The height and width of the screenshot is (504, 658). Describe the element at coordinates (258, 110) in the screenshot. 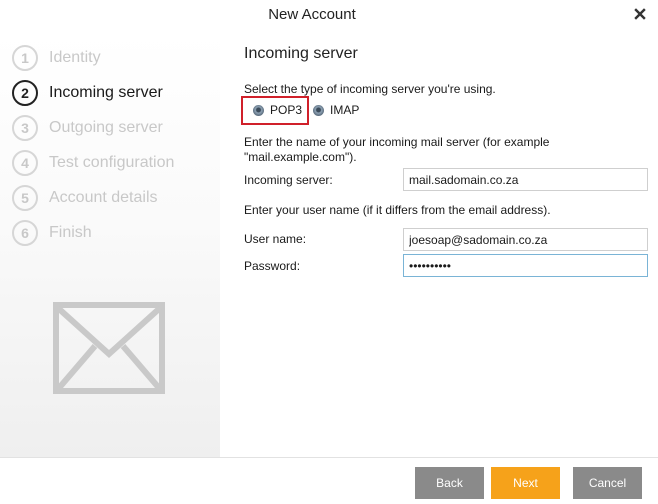

I see `radio-selected-icon` at that location.